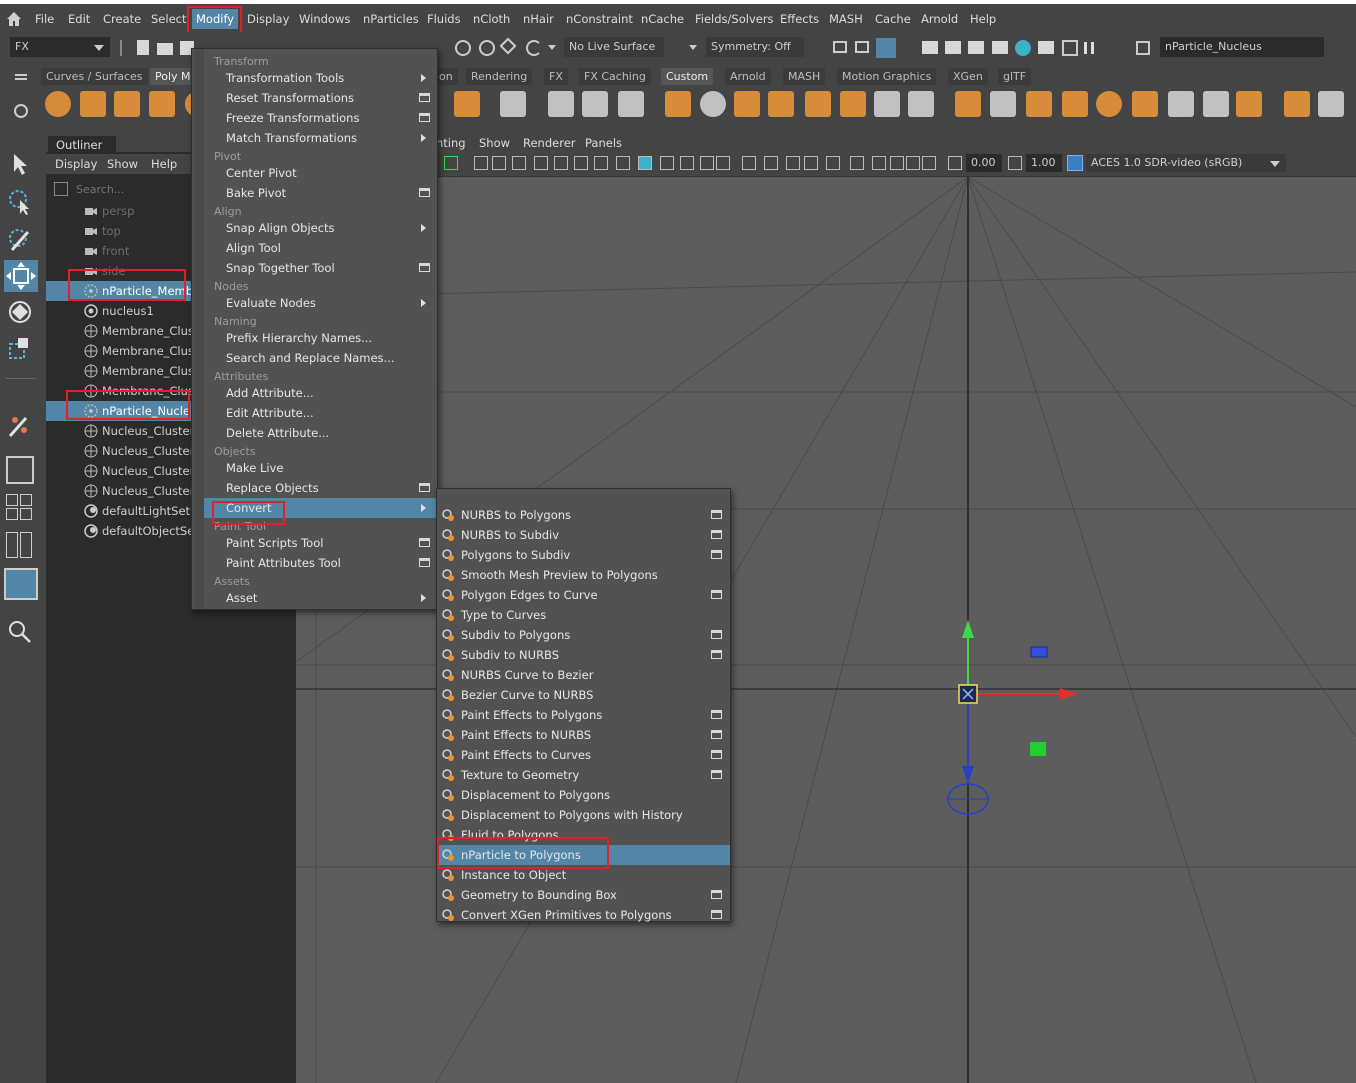  What do you see at coordinates (467, 104) in the screenshot?
I see `shelf-svg-icon` at bounding box center [467, 104].